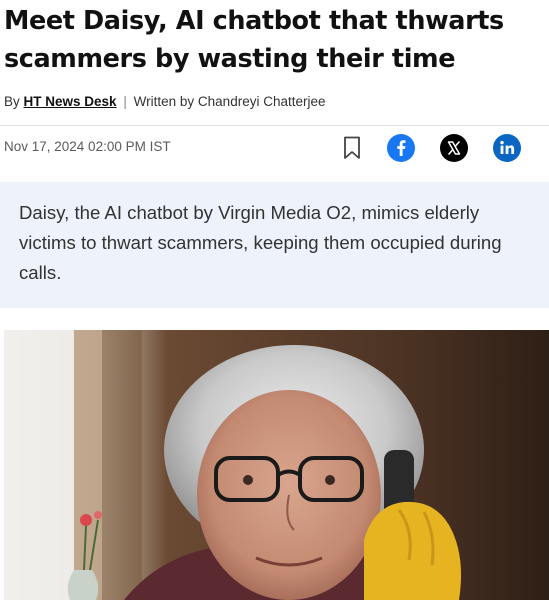 Image resolution: width=549 pixels, height=600 pixels. What do you see at coordinates (70, 101) in the screenshot?
I see `desk-link: HT News Desk` at bounding box center [70, 101].